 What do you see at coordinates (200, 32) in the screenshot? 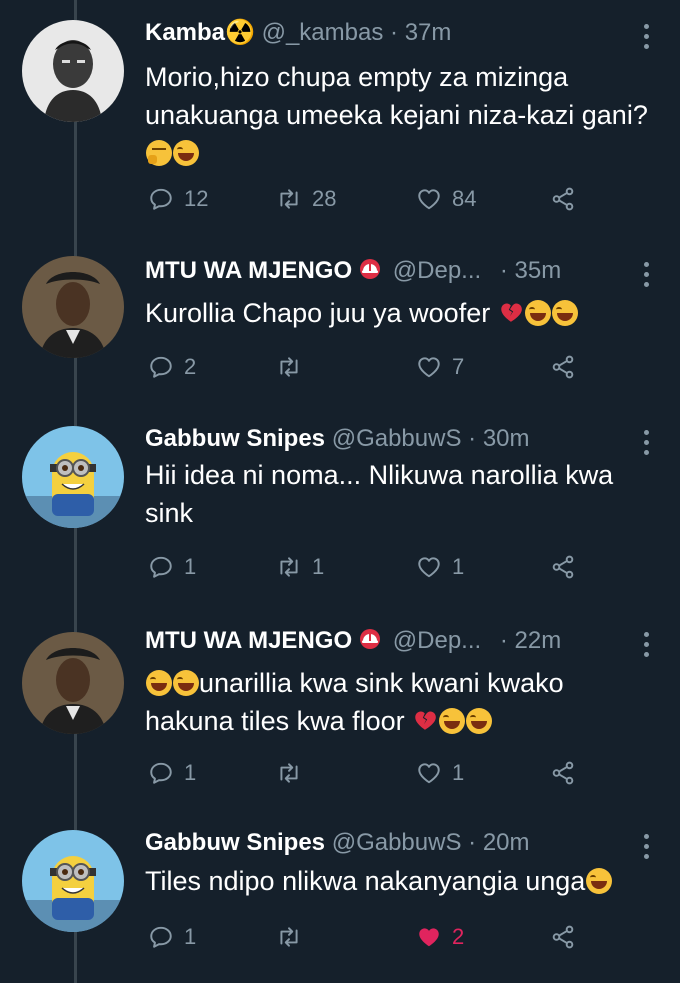
I see `display-name: Kamba☢️` at bounding box center [200, 32].